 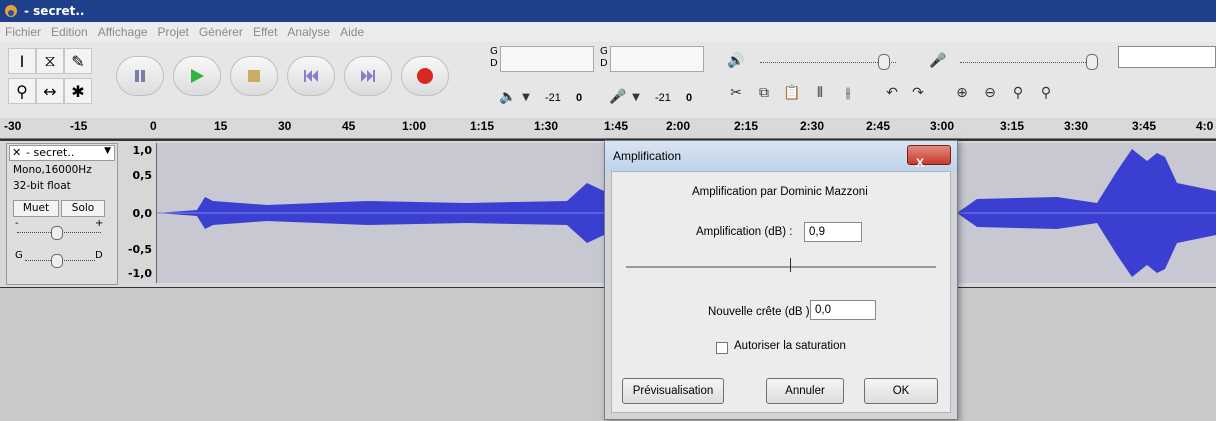 I want to click on preview-button: Prévisualisation, so click(x=673, y=391).